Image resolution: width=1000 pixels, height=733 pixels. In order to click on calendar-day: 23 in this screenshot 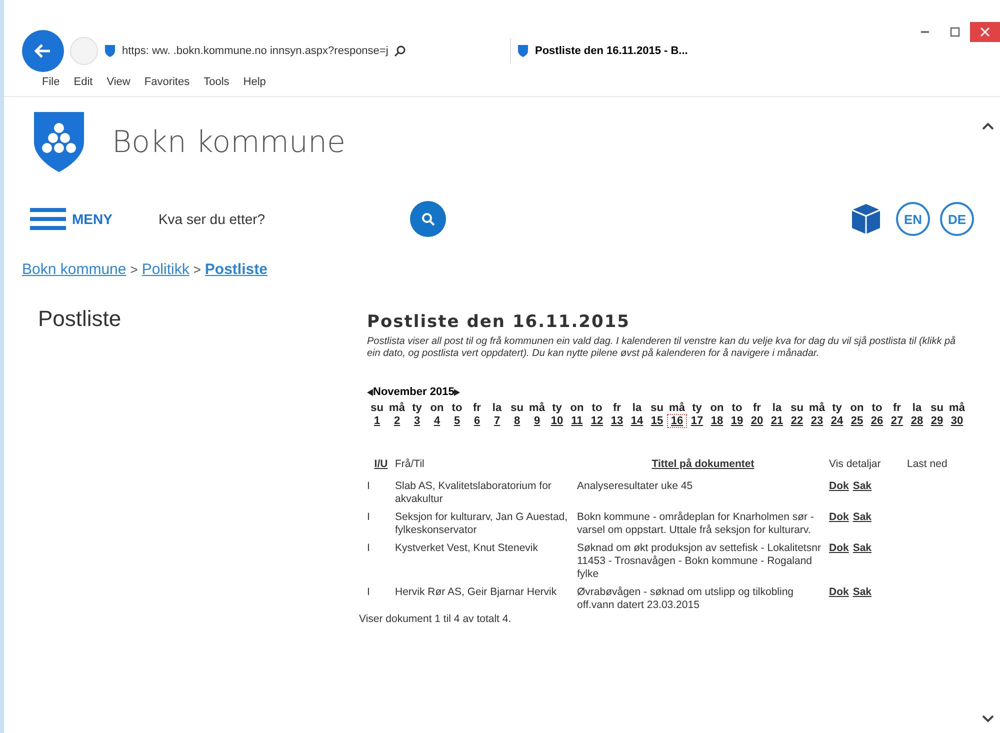, I will do `click(817, 421)`.